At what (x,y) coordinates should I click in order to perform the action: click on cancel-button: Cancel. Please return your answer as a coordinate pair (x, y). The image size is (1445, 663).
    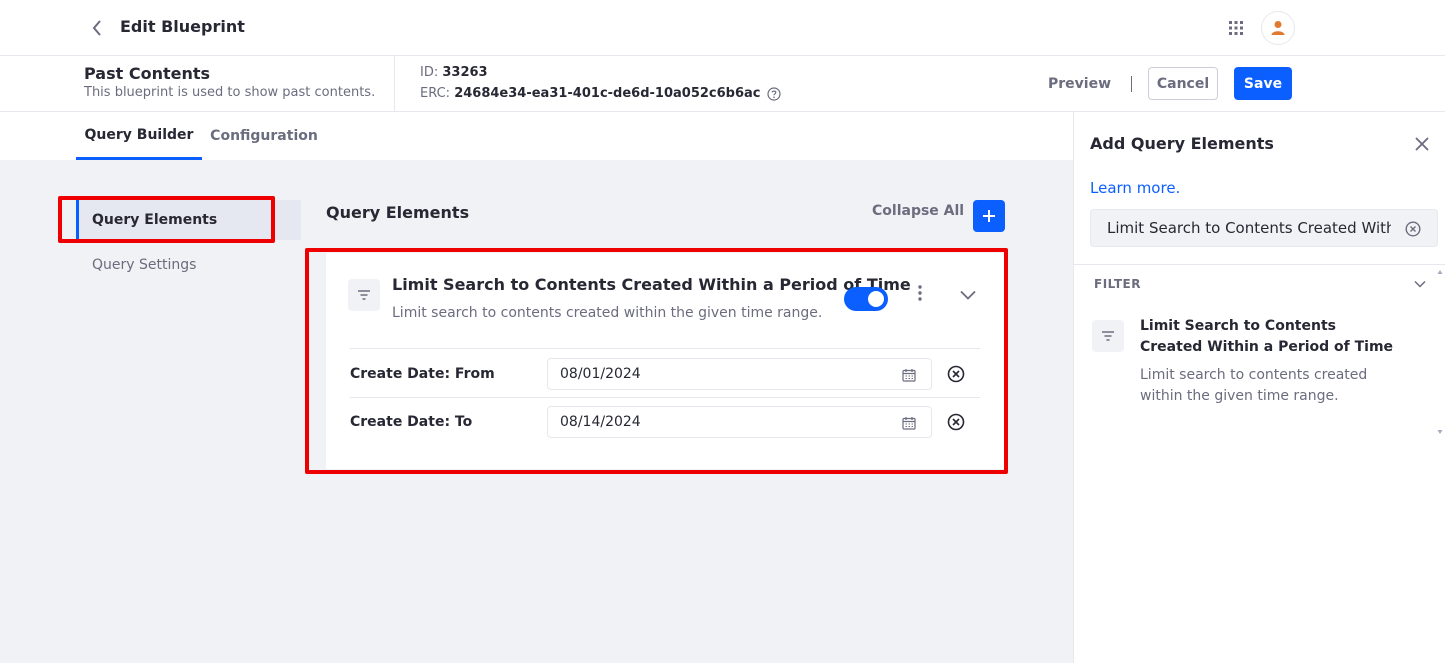
    Looking at the image, I should click on (1183, 83).